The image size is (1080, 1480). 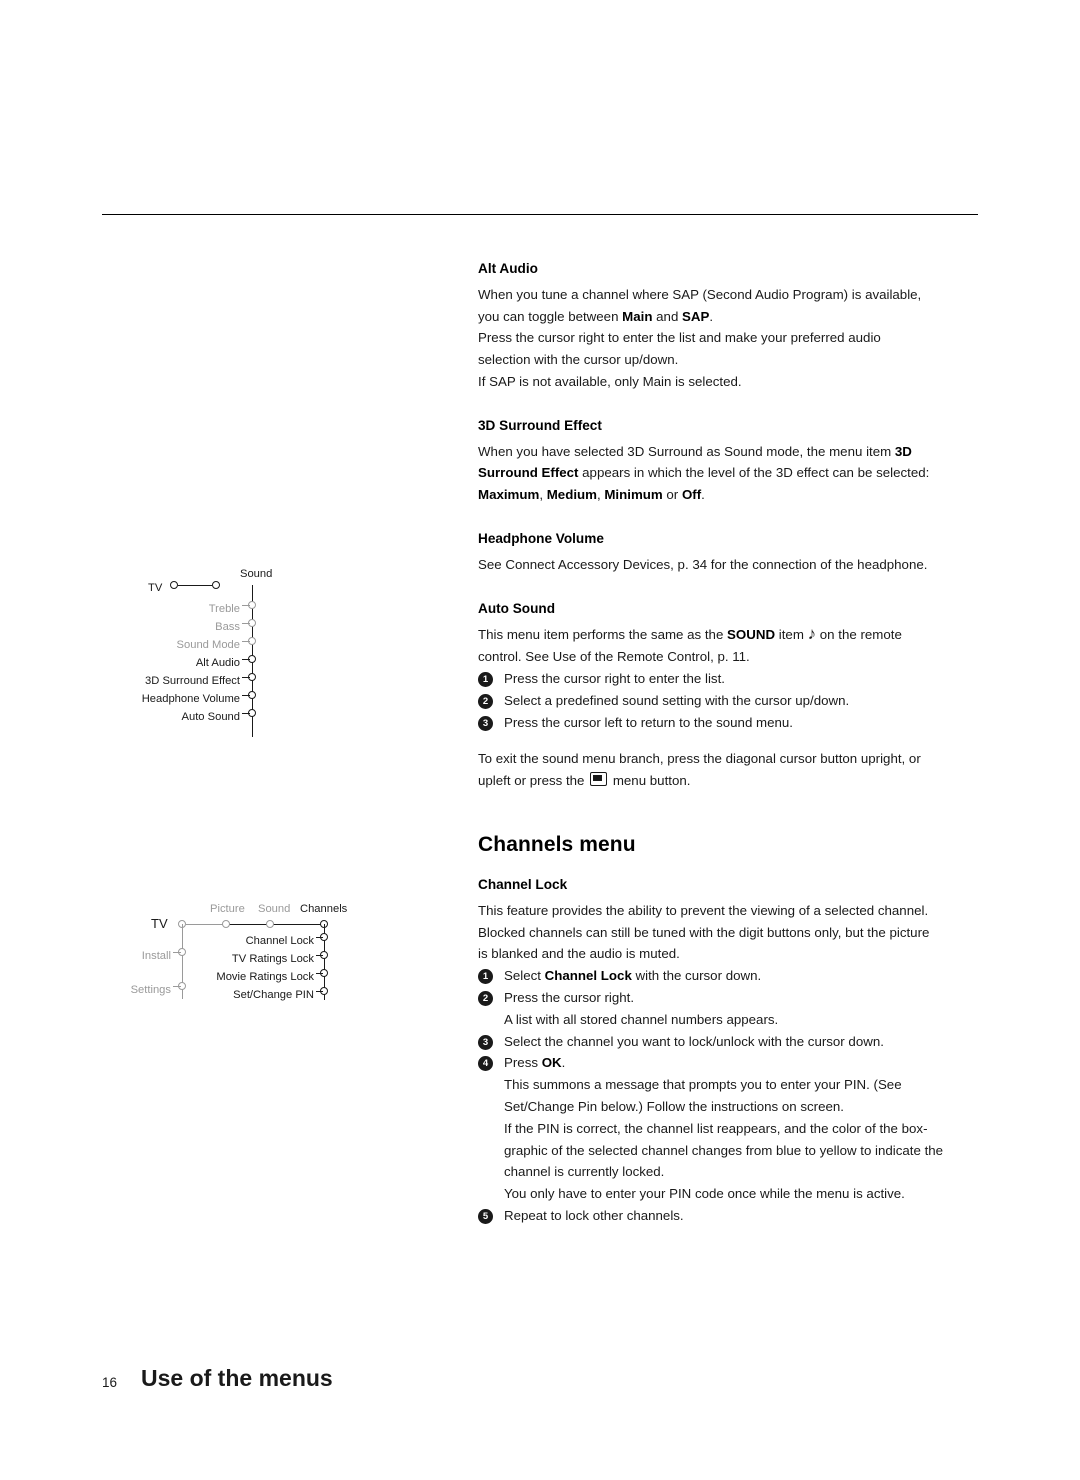 What do you see at coordinates (227, 909) in the screenshot?
I see `channels-diagram-top-label-picture: Picture` at bounding box center [227, 909].